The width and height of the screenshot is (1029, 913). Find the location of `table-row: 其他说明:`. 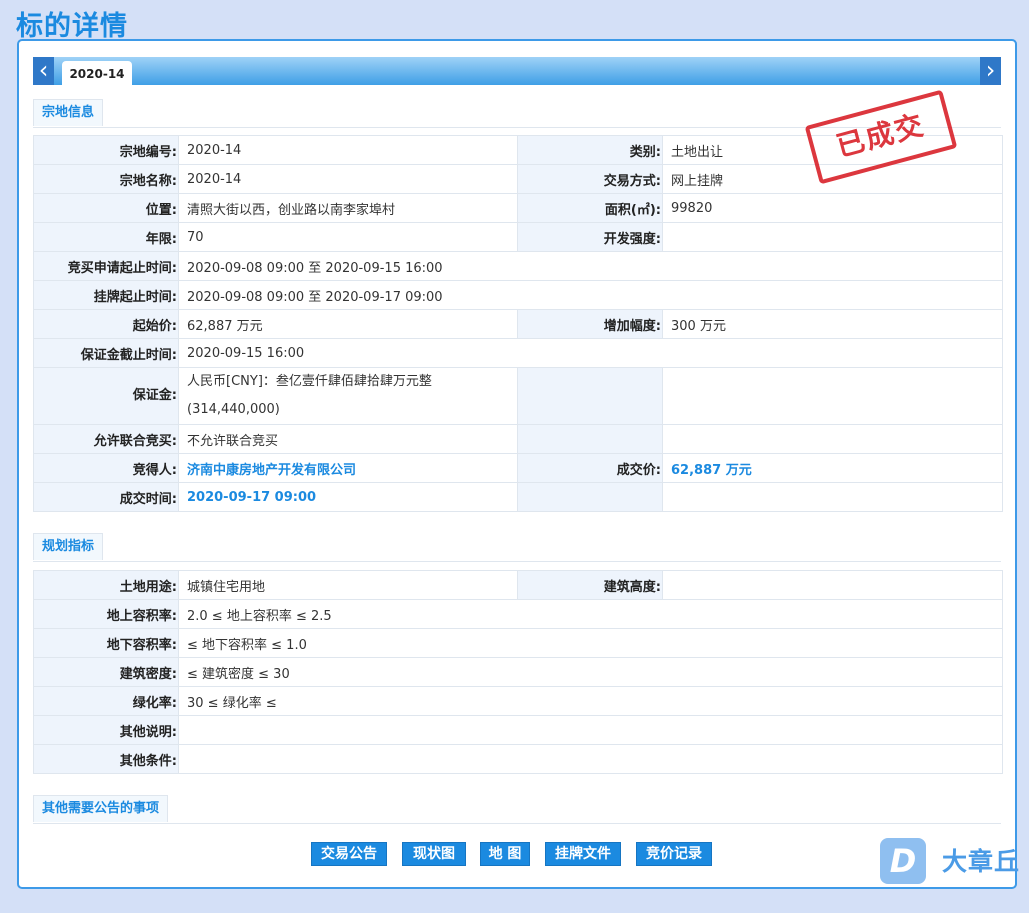

table-row: 其他说明: is located at coordinates (518, 730).